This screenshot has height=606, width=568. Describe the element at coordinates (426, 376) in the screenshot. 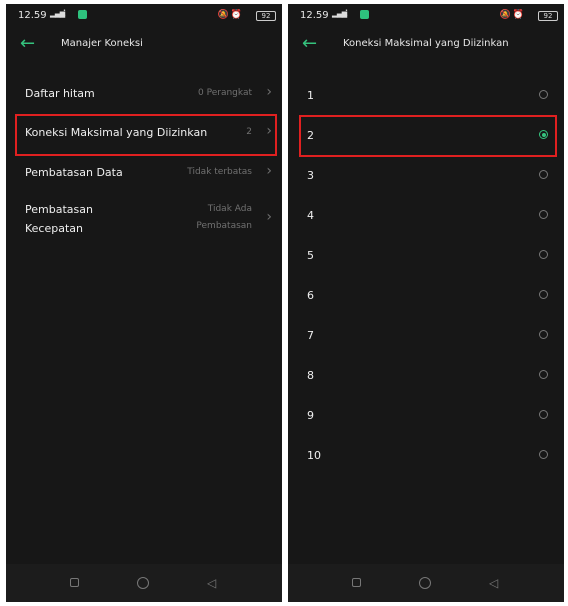

I see `option-row: 8` at that location.